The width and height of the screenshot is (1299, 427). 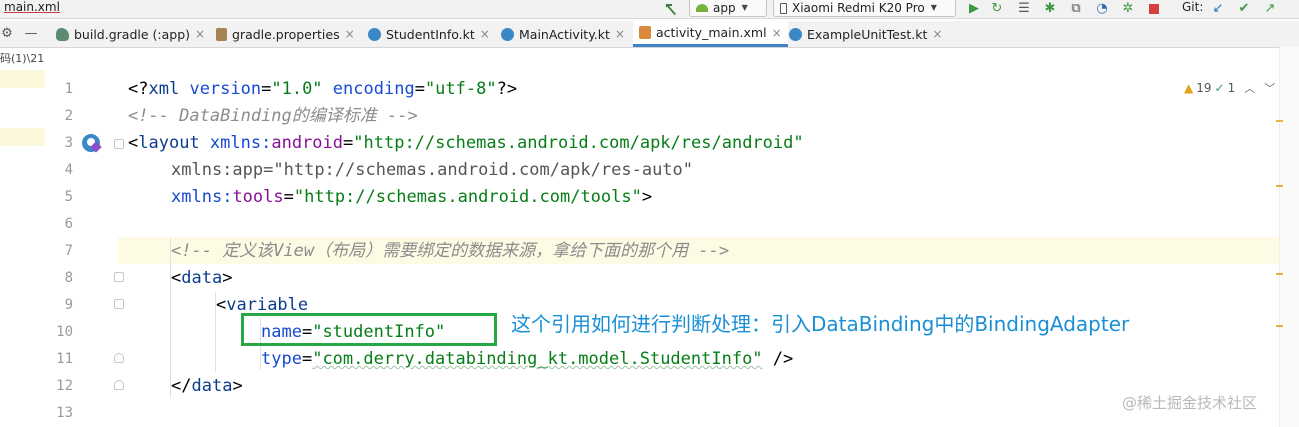 What do you see at coordinates (273, 116) in the screenshot?
I see `code-line-2: <!-- DataBinding的编译标准 -->` at bounding box center [273, 116].